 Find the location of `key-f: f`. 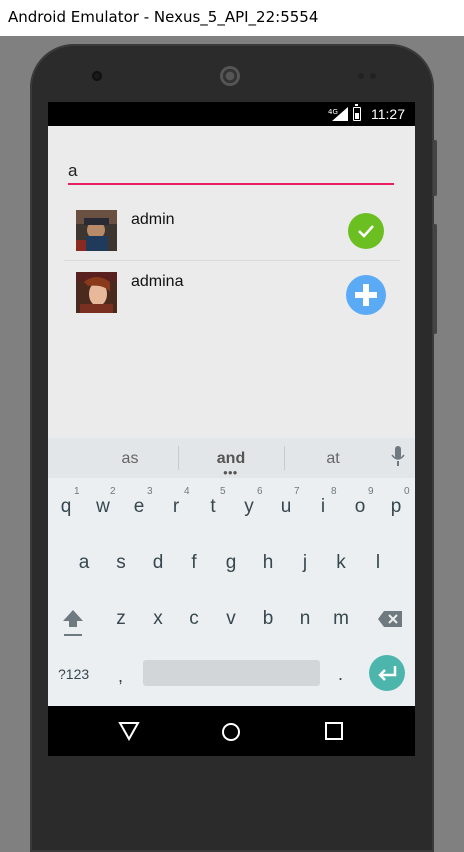

key-f: f is located at coordinates (194, 563).